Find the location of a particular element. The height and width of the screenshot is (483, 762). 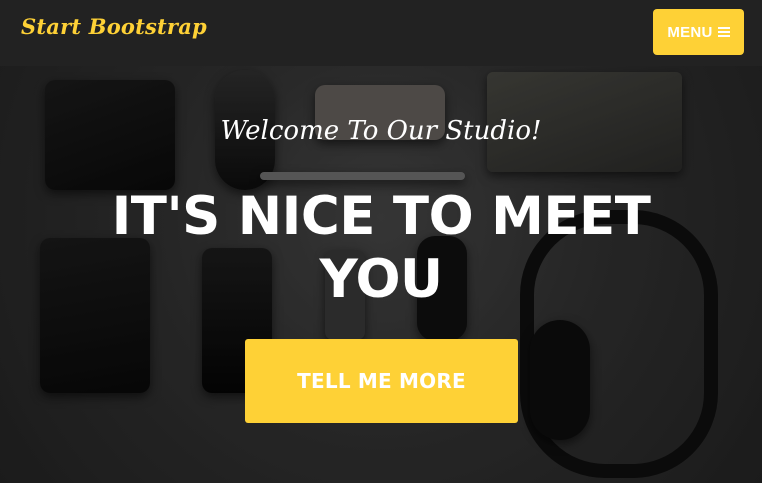

hero-subheading: Welcome To Our Studio! is located at coordinates (381, 131).